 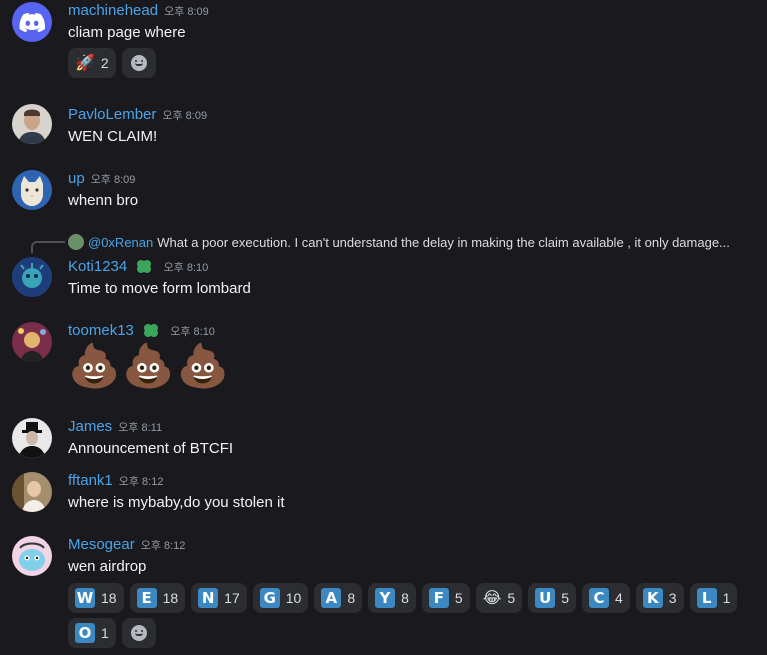 I want to click on reaction-rocket: 🚀 2, so click(x=92, y=63).